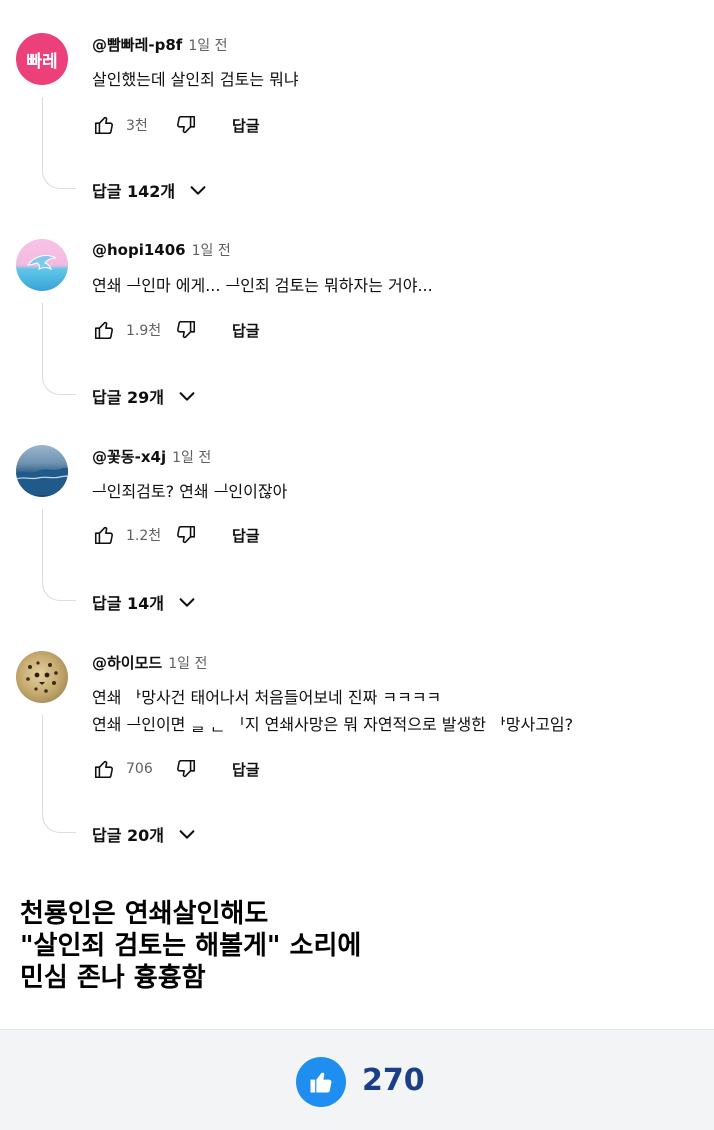 The image size is (714, 1130). I want to click on comment-text: 살인했는데 살인죄 검토는 뭐냐, so click(195, 79).